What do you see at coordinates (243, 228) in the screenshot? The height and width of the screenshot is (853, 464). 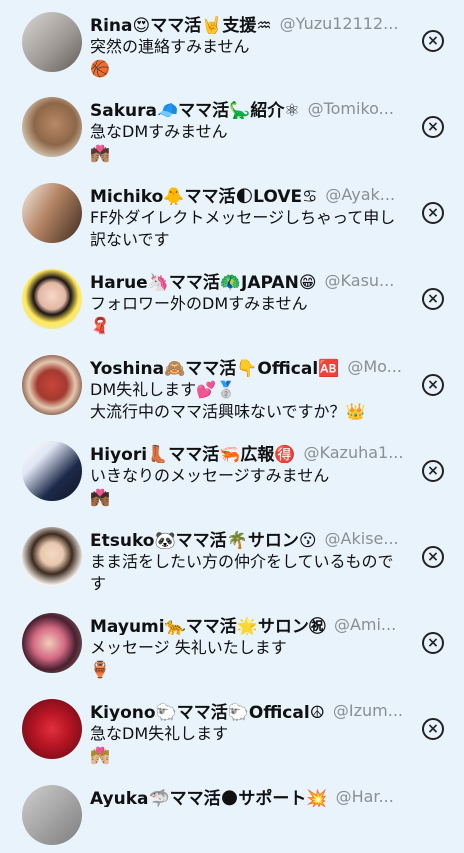 I see `message-preview: FF外ダイレクトメッセージしちゃって申し訳ないです` at bounding box center [243, 228].